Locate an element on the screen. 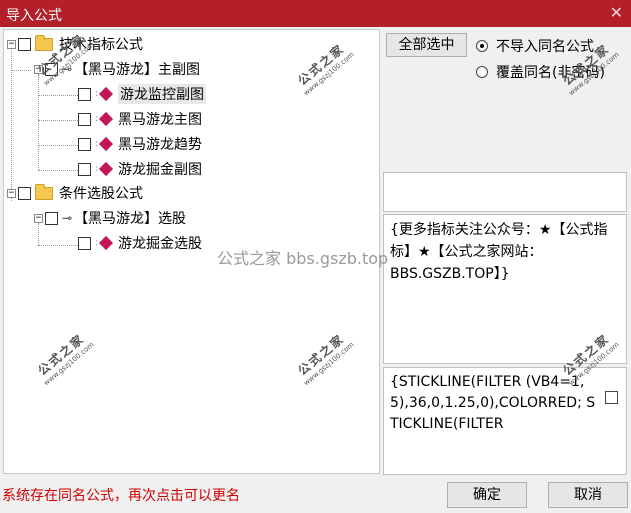  radio-selected-icon is located at coordinates (482, 46).